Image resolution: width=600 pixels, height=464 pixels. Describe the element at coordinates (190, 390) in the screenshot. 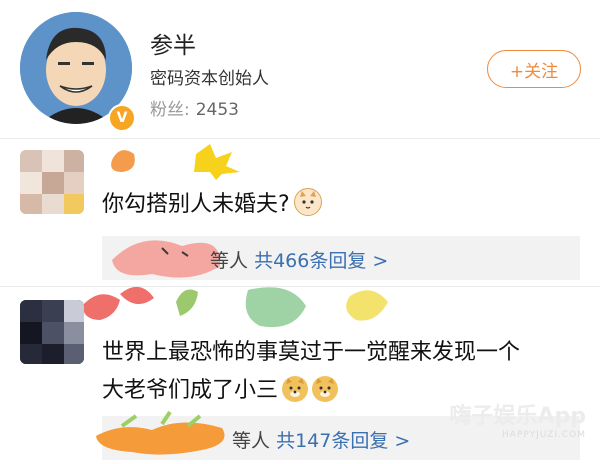

I see `comment-text-content: 大老爷们成了小三` at that location.